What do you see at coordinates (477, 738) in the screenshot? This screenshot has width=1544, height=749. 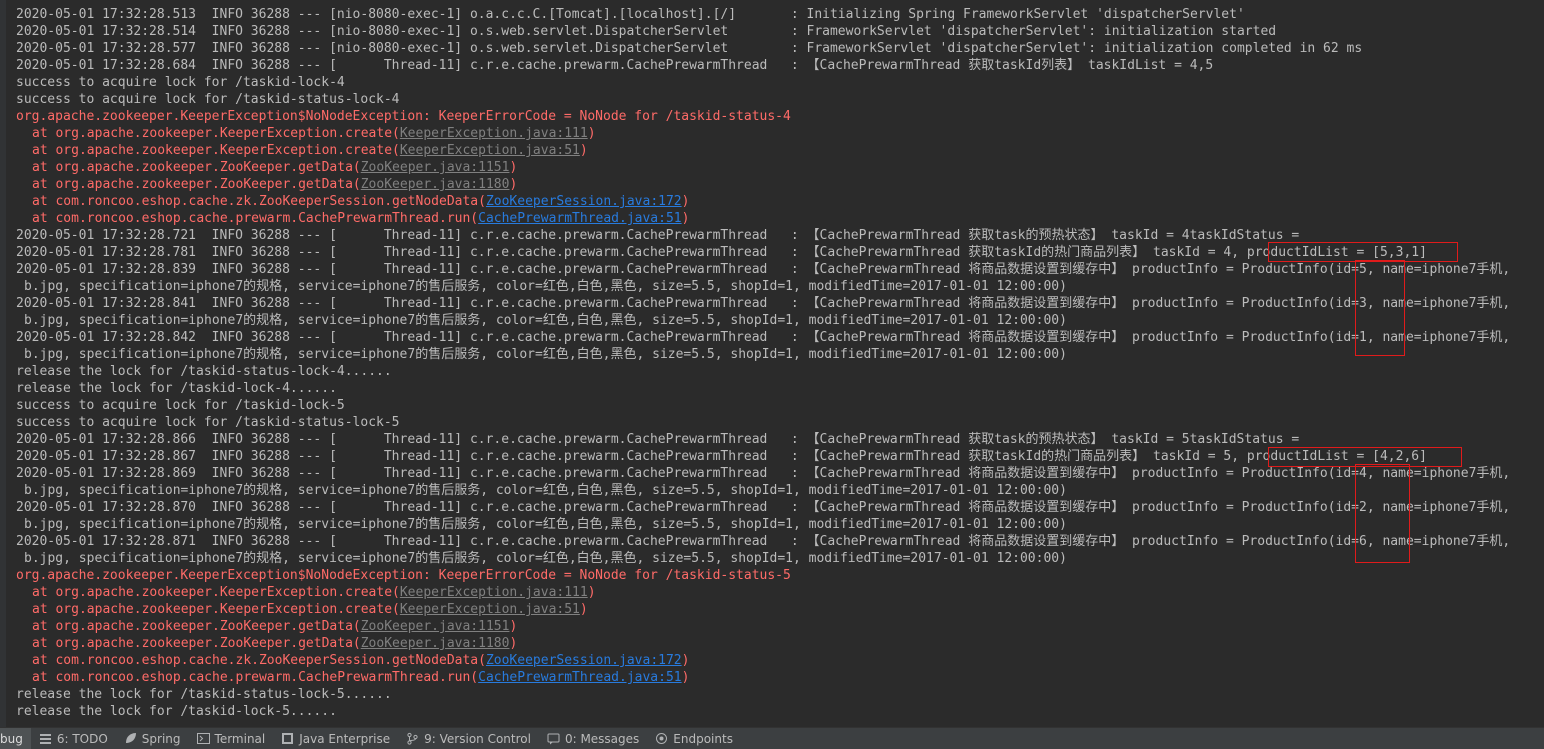 I see `tool-window-label: 9: Version Control` at bounding box center [477, 738].